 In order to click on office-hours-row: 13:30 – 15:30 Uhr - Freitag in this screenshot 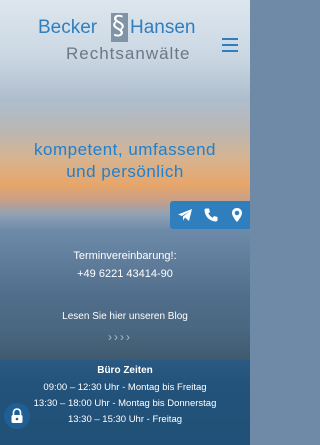, I will do `click(125, 419)`.